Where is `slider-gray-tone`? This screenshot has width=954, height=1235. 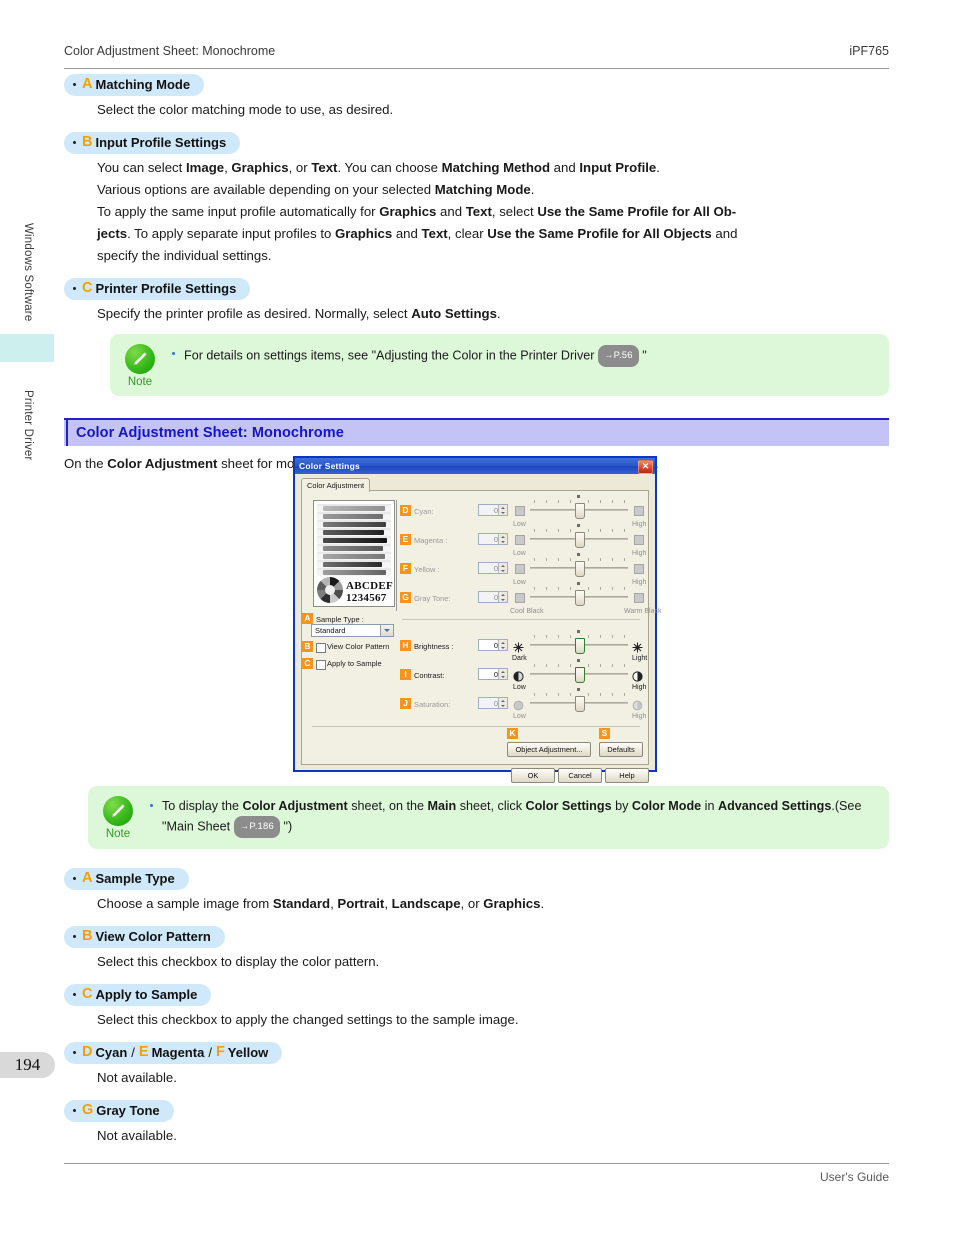
slider-gray-tone is located at coordinates (579, 594).